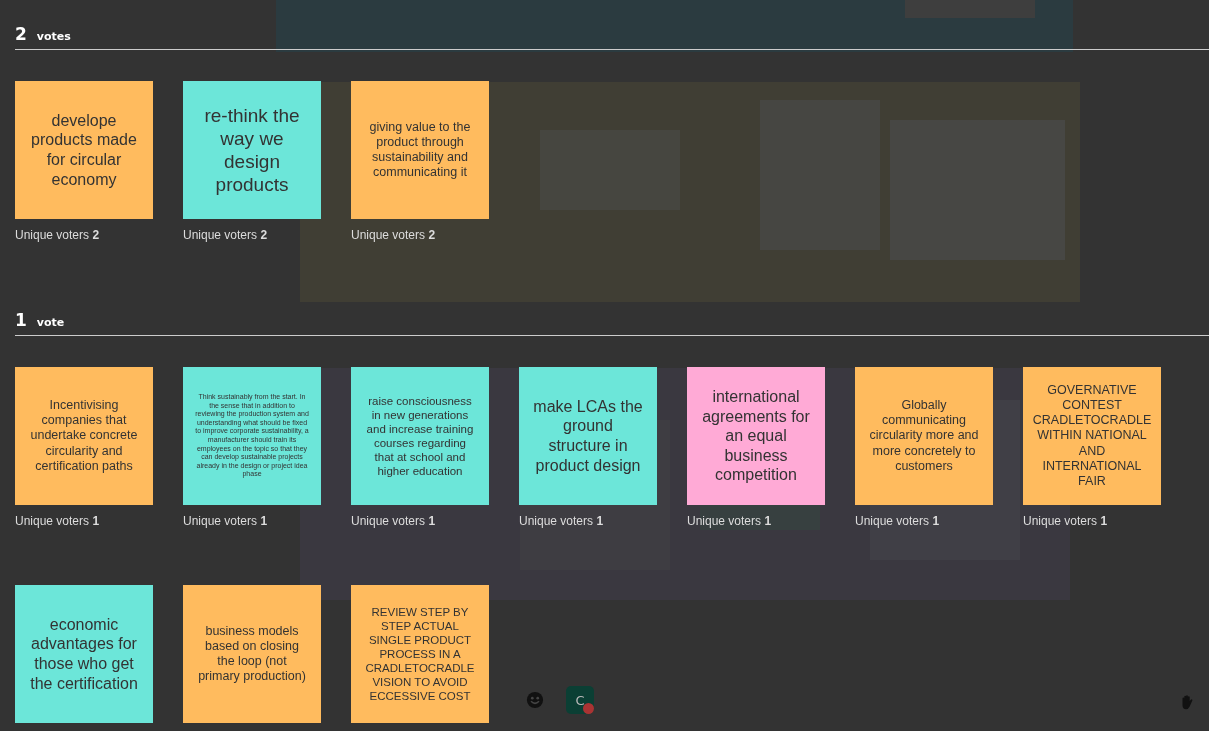 The image size is (1209, 731). Describe the element at coordinates (588, 708) in the screenshot. I see `status-badge` at that location.